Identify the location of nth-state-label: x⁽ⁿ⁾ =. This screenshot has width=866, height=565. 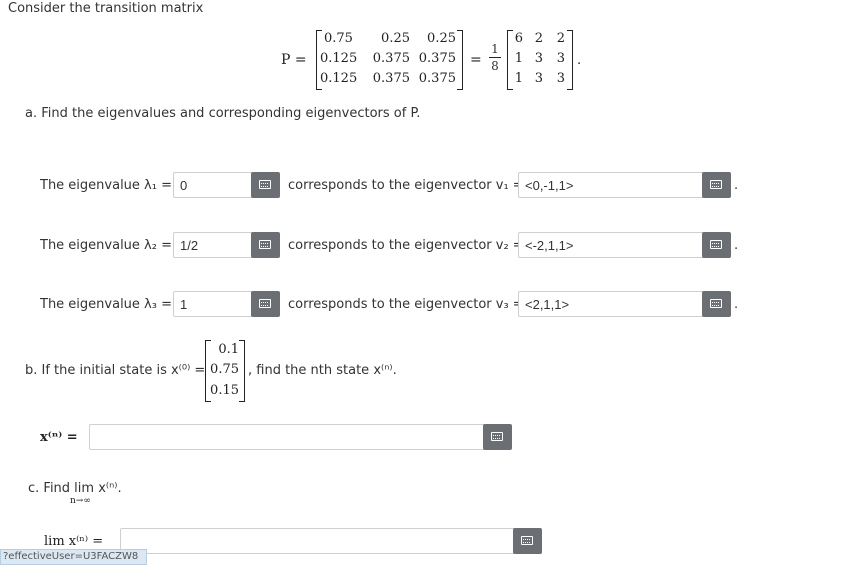
(59, 437).